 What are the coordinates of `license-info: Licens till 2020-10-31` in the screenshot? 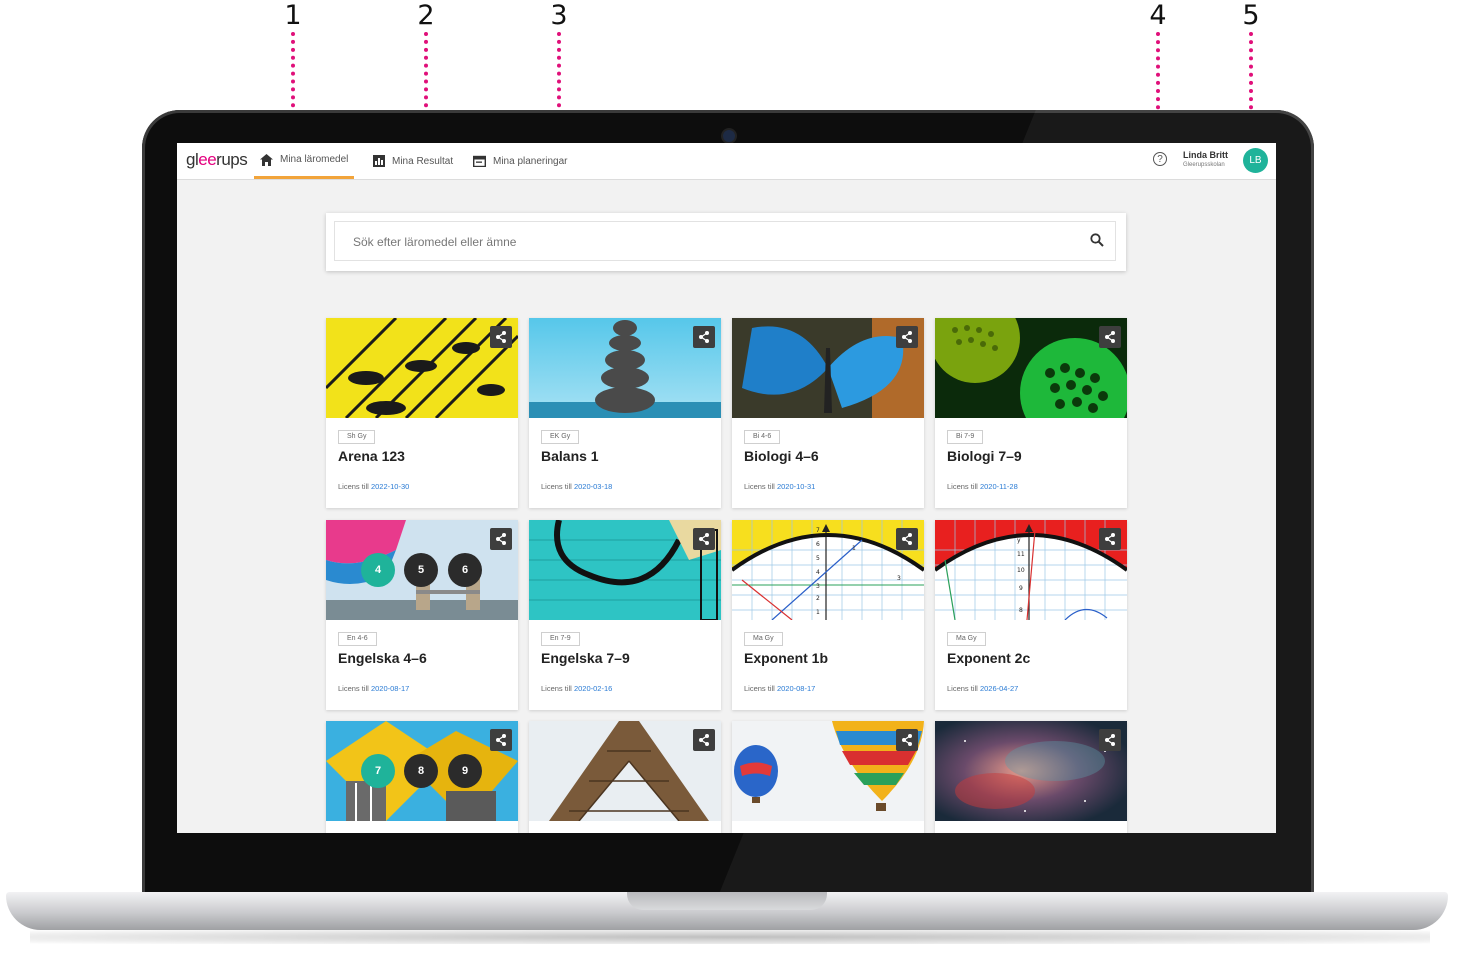 It's located at (779, 486).